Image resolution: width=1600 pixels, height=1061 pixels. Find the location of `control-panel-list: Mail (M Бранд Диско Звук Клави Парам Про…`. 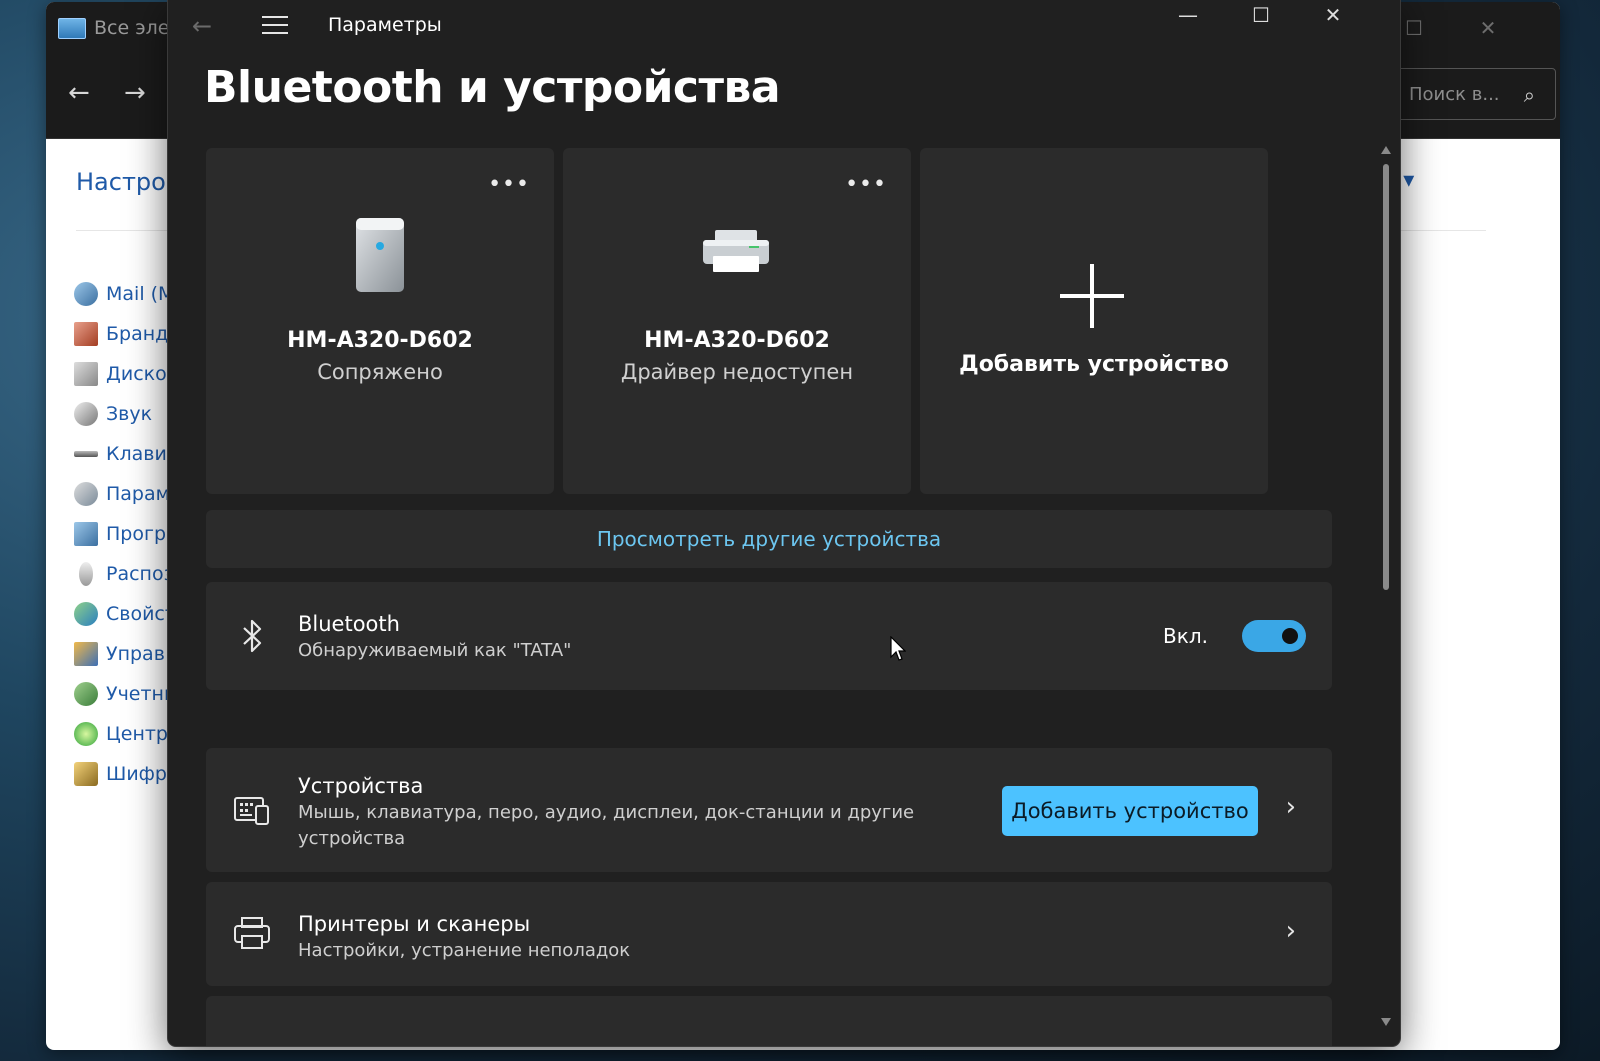

control-panel-list: Mail (M Бранд Диско Звук Клави Парам Про… is located at coordinates (126, 534).